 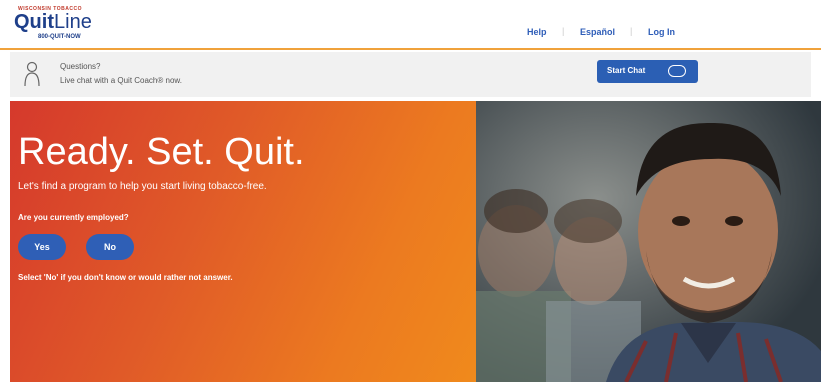 What do you see at coordinates (73, 22) in the screenshot?
I see `logo-line-text: Line` at bounding box center [73, 22].